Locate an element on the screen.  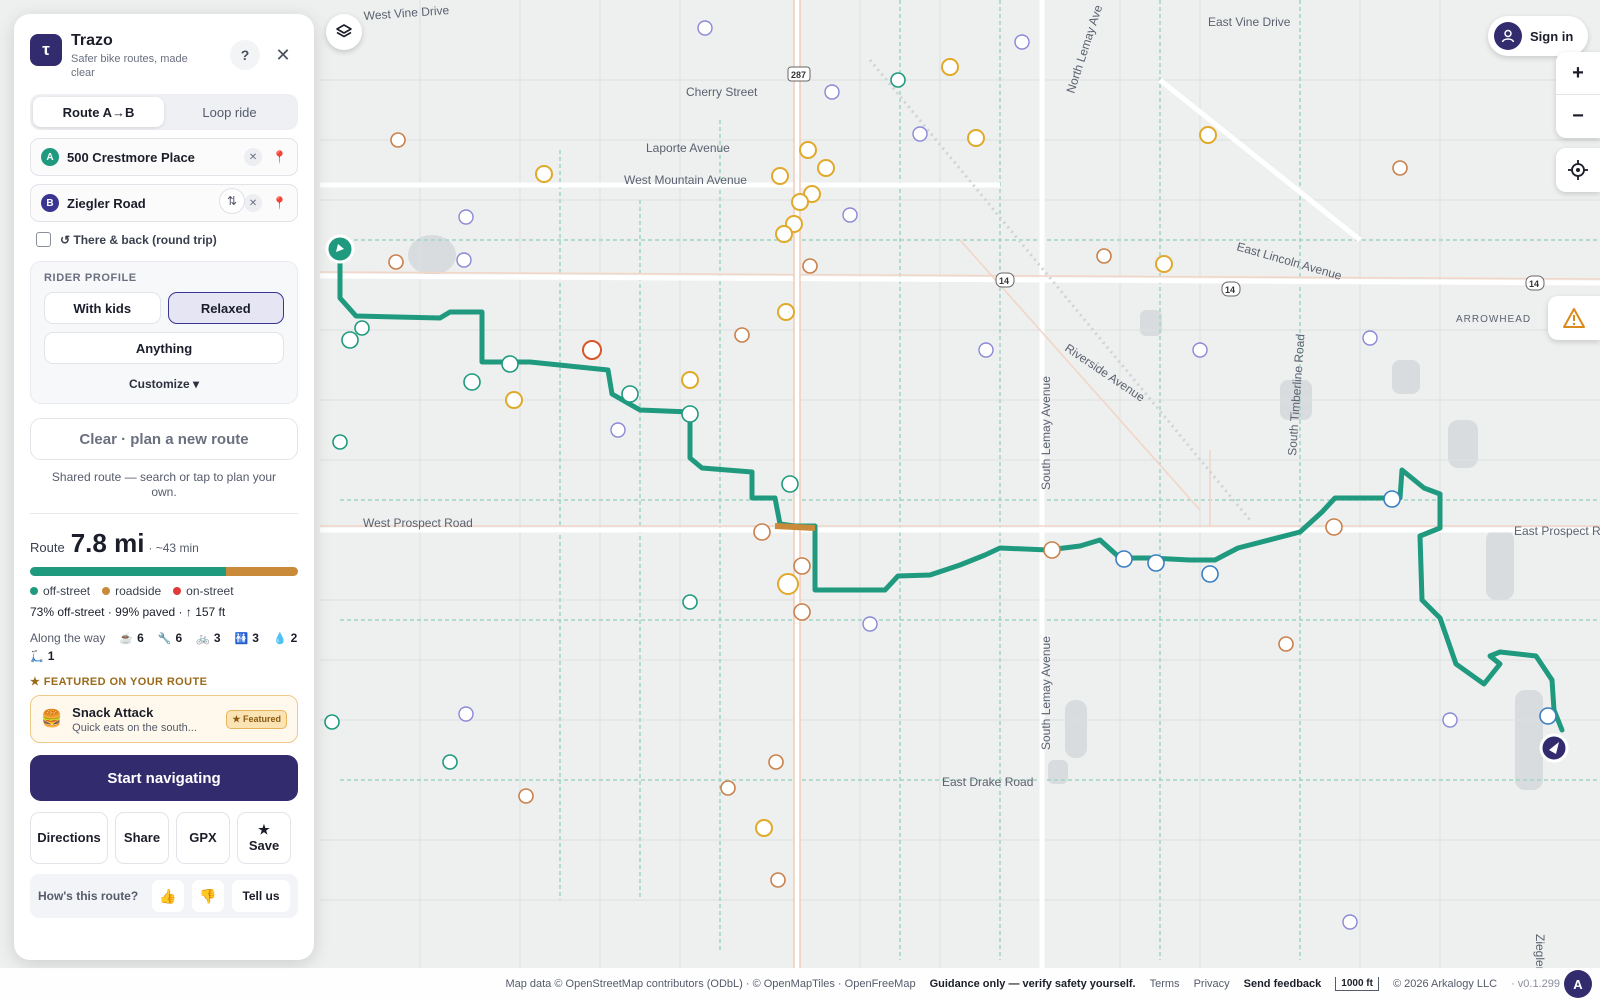
feedback-bar: How's this route? 👍 👎 Tell us is located at coordinates (164, 896).